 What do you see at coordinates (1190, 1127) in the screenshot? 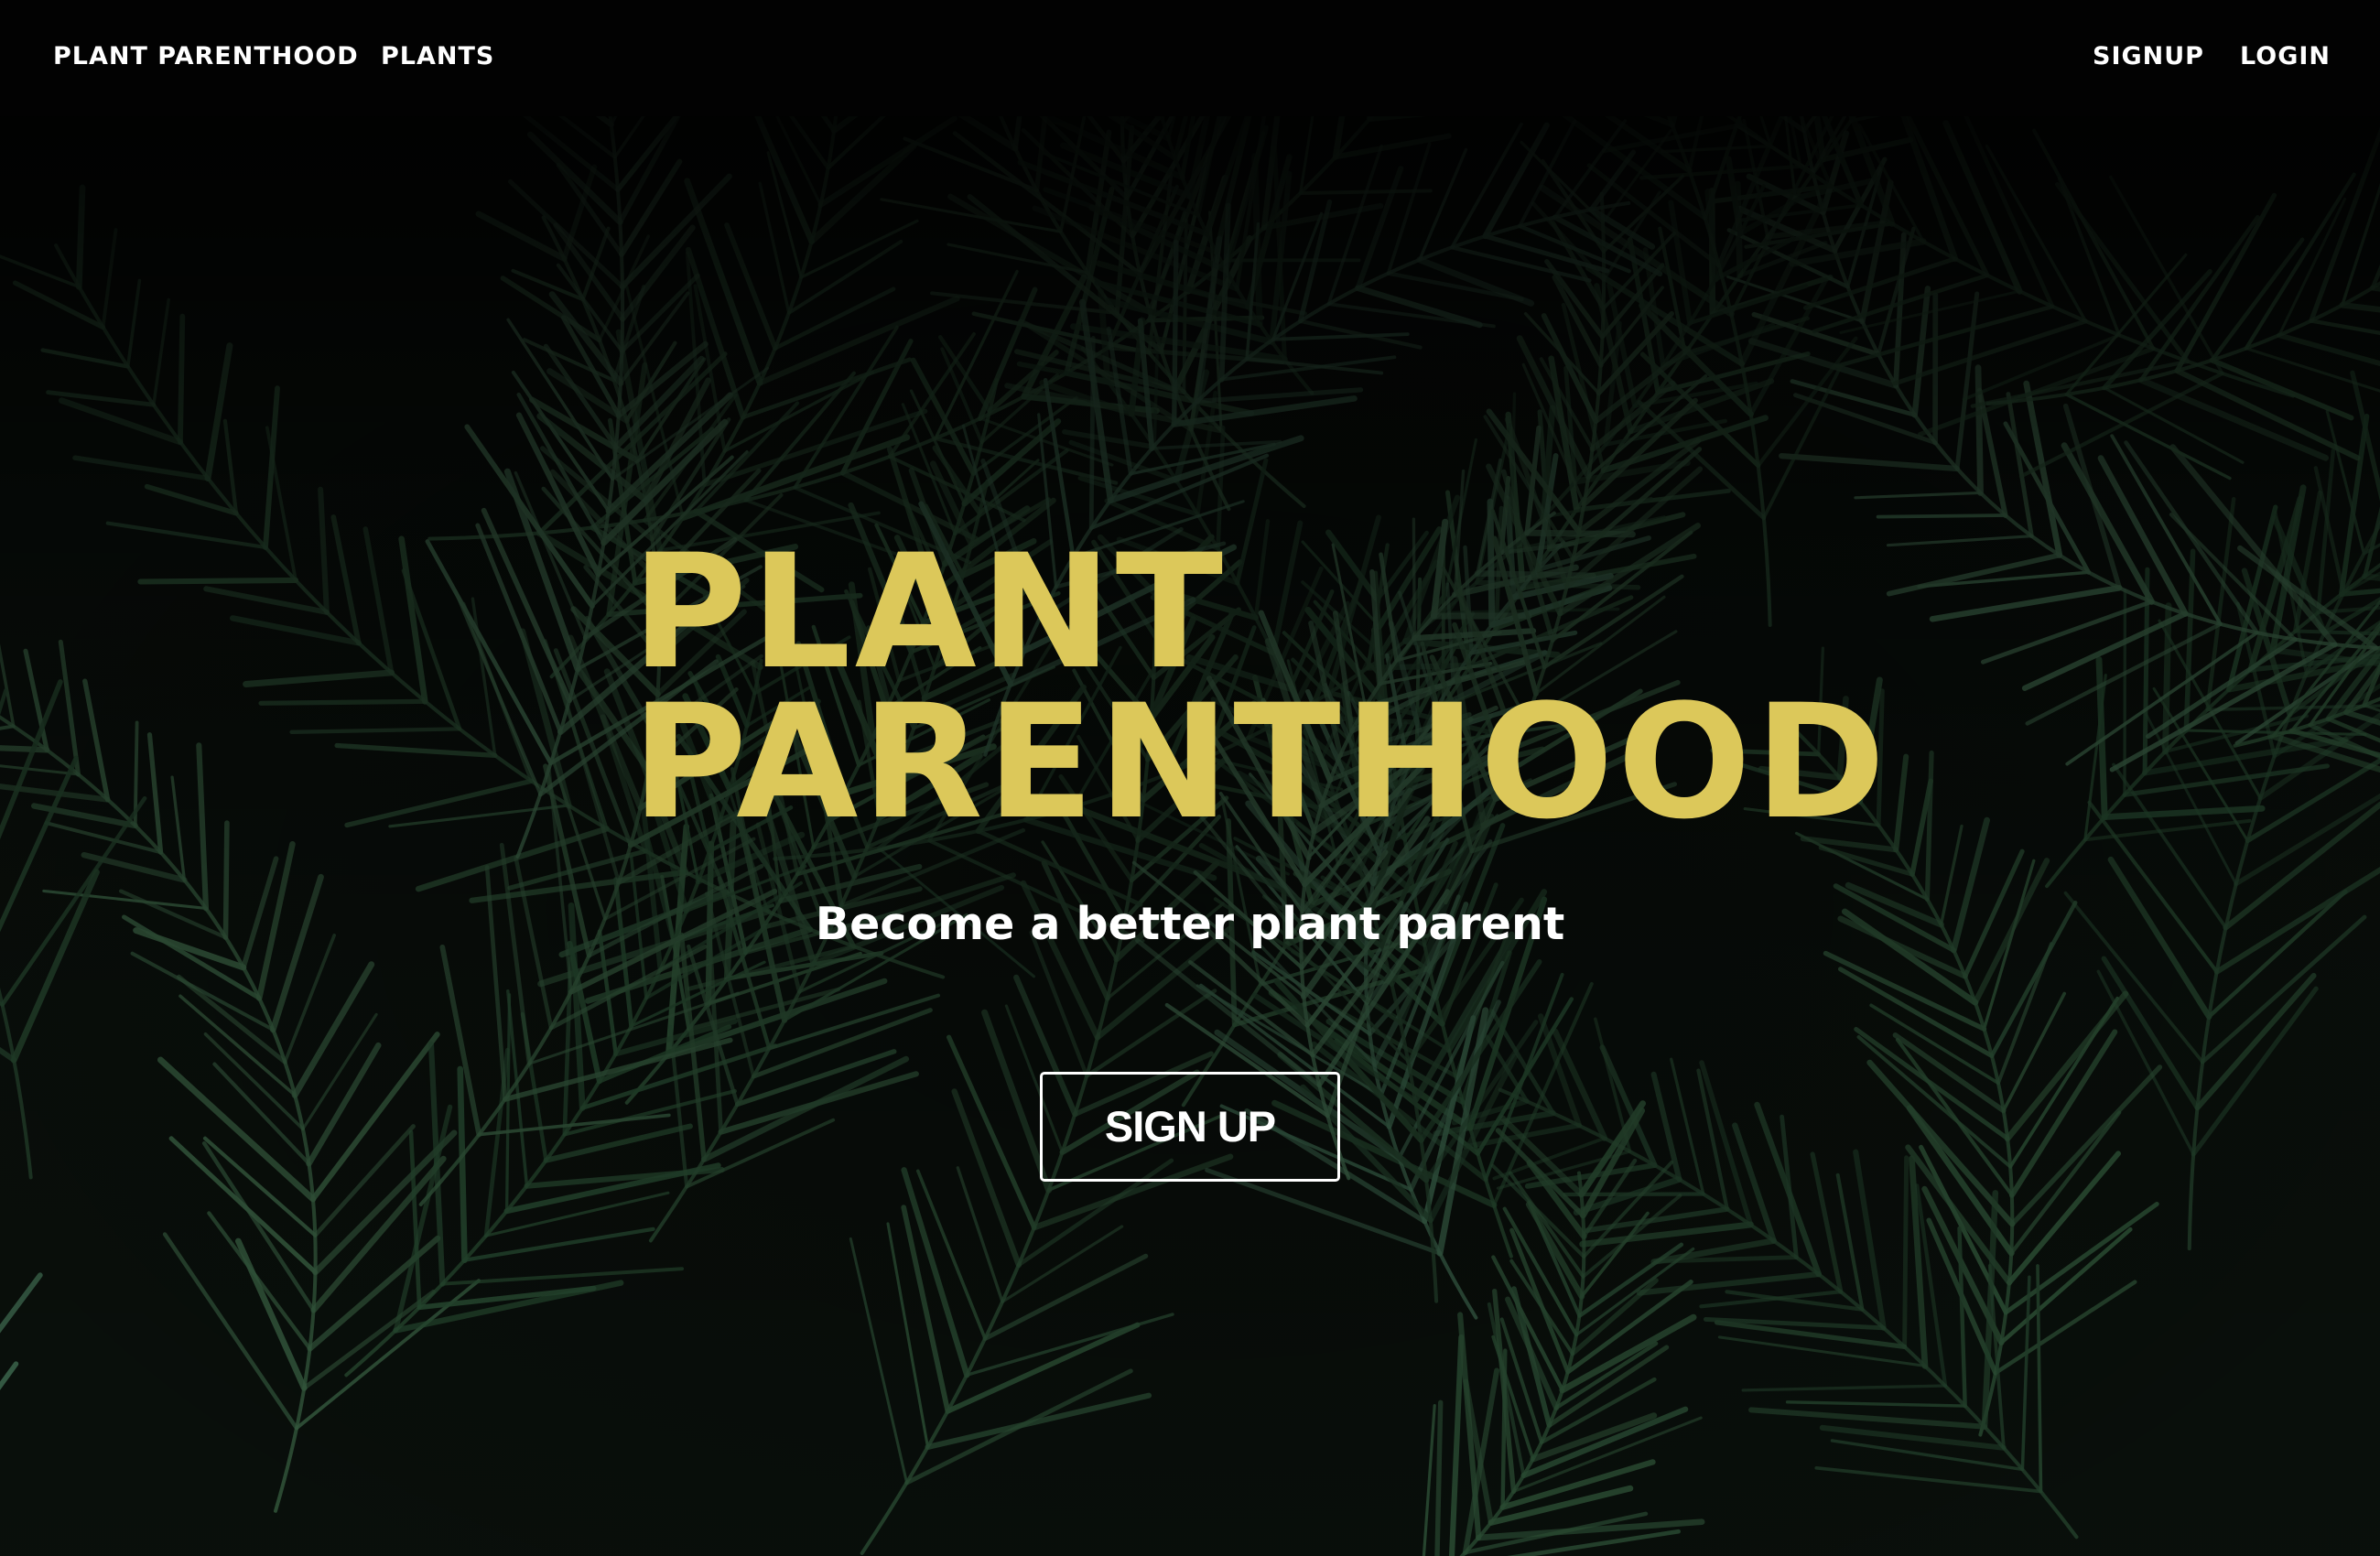
I see `hero-signup-button: SIGN UP` at bounding box center [1190, 1127].